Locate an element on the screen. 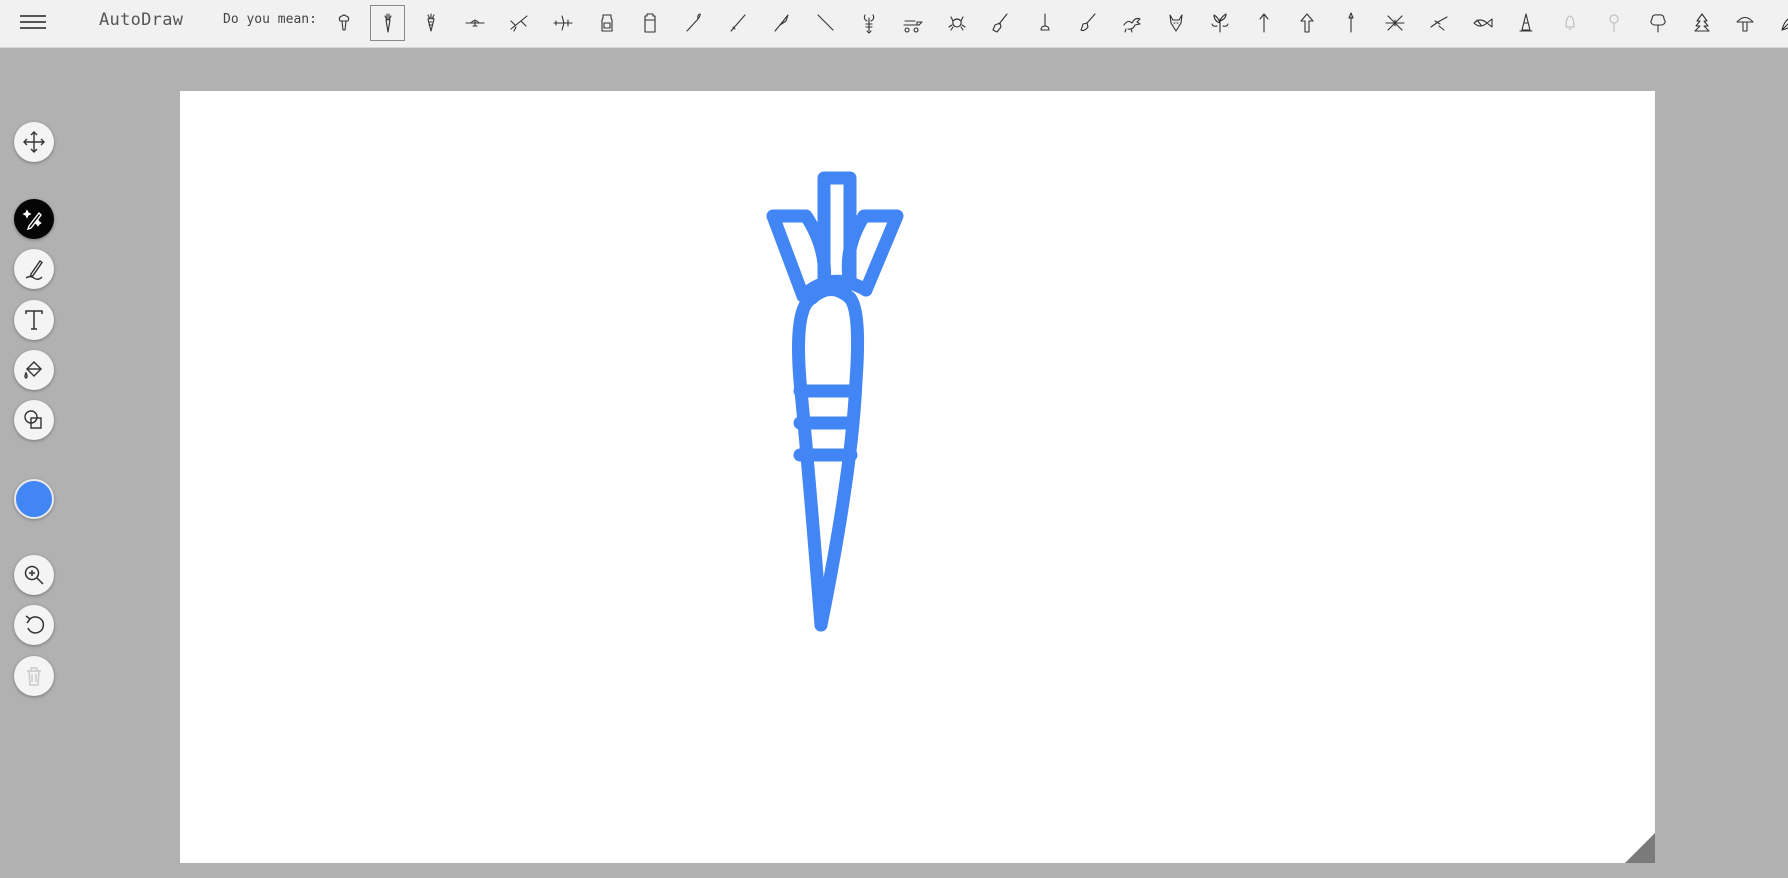 This screenshot has height=878, width=1788. suggestion-spider is located at coordinates (1395, 23).